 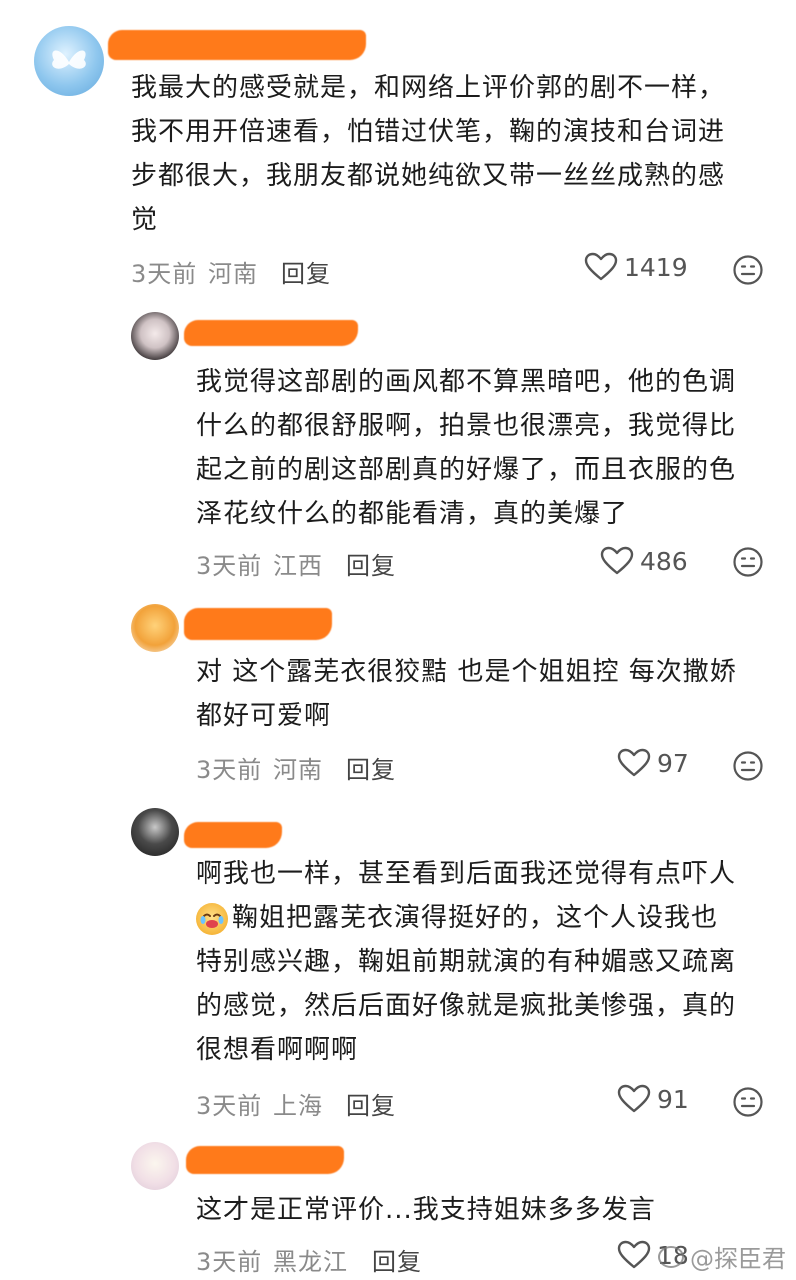 I want to click on comment-line: 特别感兴趣，鞠姐前期就演的有种媚惑又疏离, so click(x=466, y=962).